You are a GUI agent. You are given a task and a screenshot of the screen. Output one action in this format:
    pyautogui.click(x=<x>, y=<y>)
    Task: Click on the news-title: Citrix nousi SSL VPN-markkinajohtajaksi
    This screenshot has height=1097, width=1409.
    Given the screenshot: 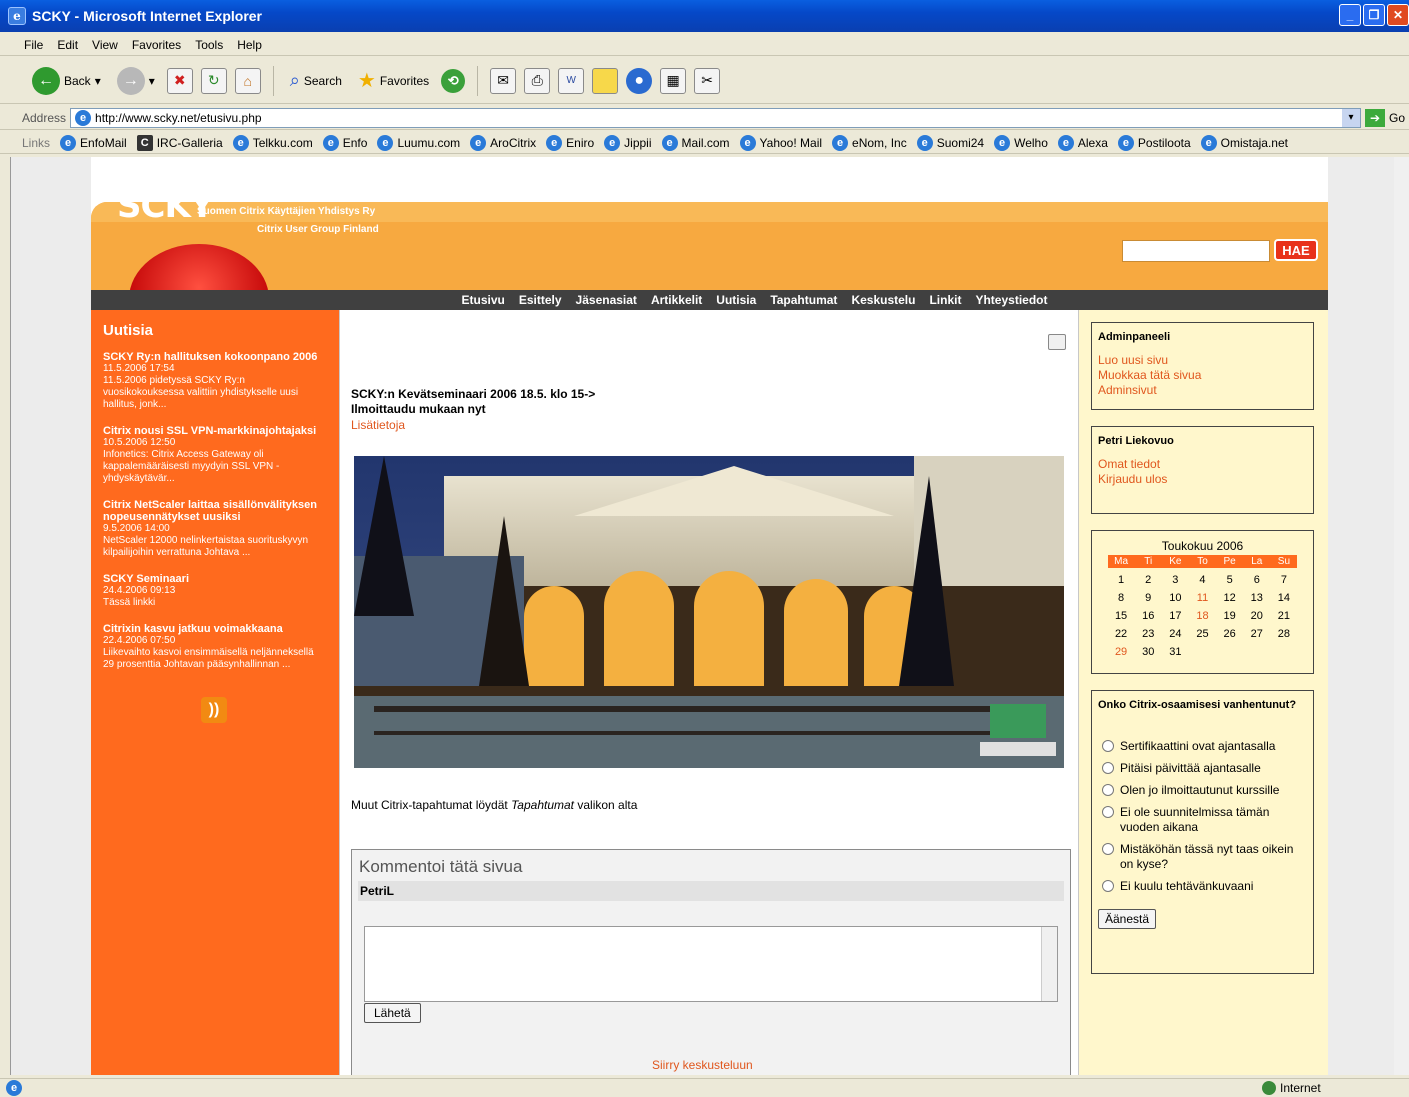 What is the action you would take?
    pyautogui.click(x=215, y=431)
    